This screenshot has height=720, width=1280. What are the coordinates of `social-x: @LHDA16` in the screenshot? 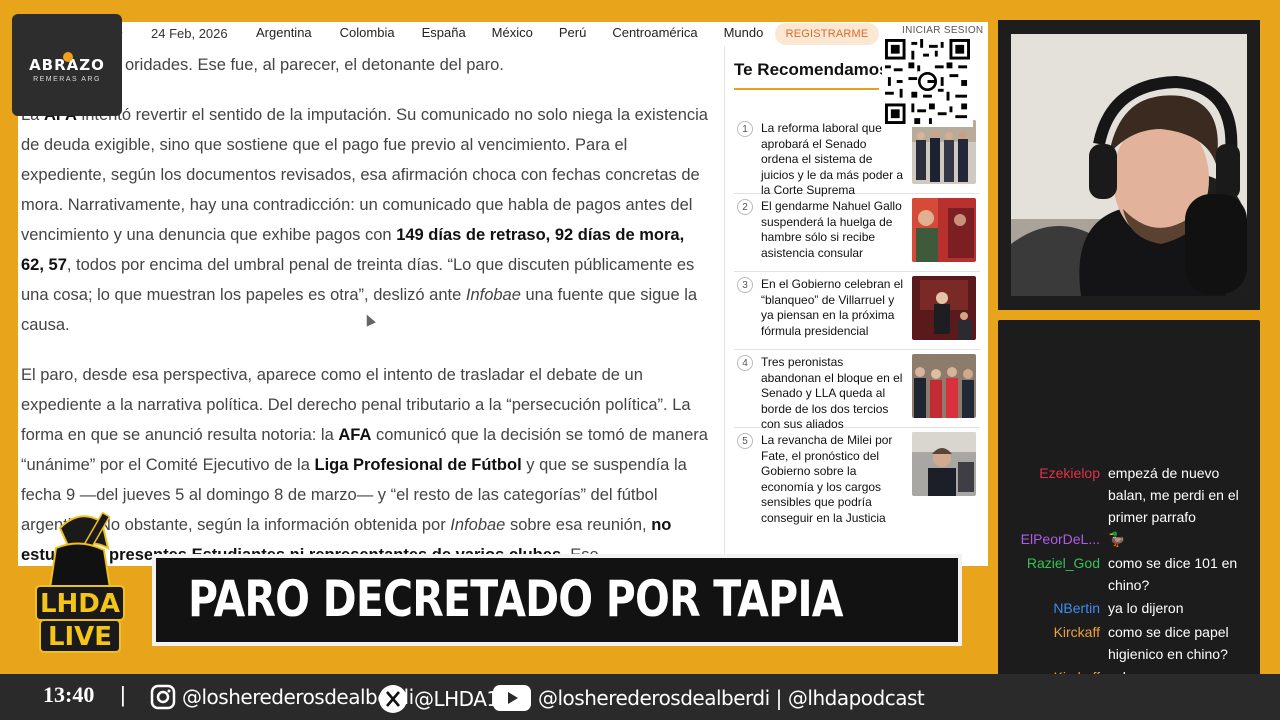 It's located at (444, 699).